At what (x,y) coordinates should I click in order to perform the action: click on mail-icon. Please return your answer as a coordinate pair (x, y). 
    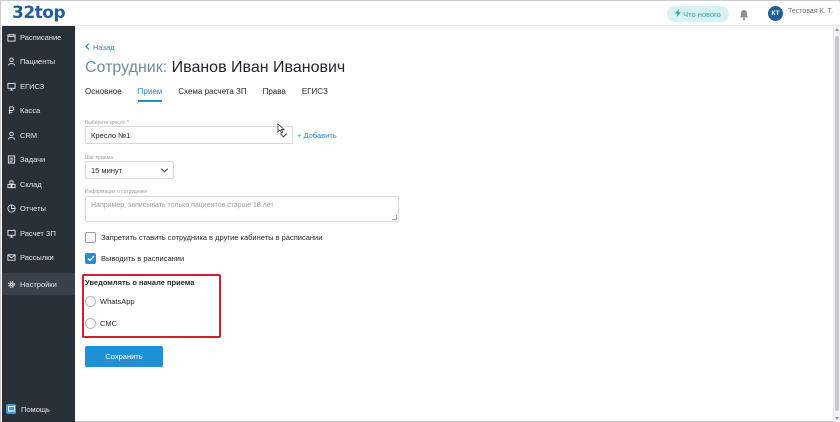
    Looking at the image, I should click on (11, 258).